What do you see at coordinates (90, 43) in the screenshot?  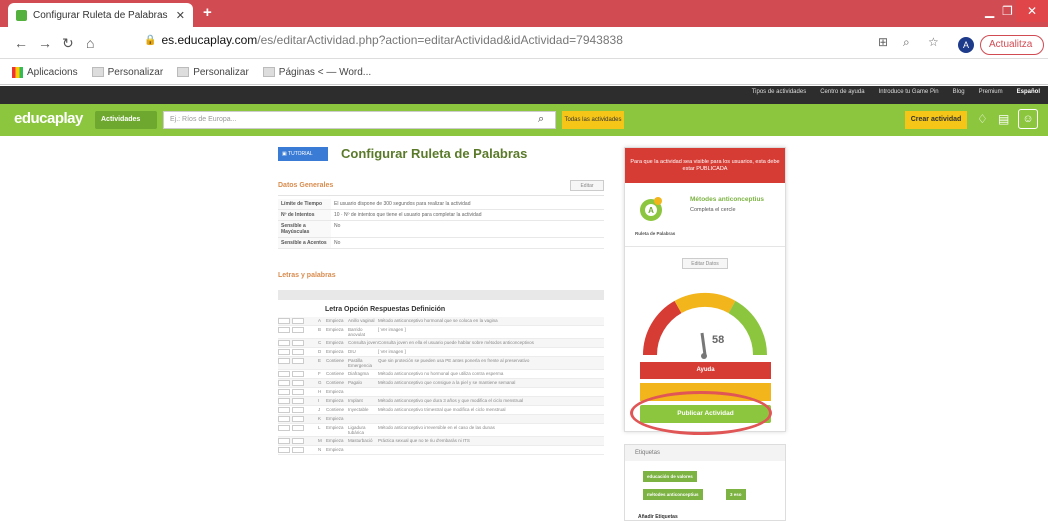 I see `home-icon: ⌂` at bounding box center [90, 43].